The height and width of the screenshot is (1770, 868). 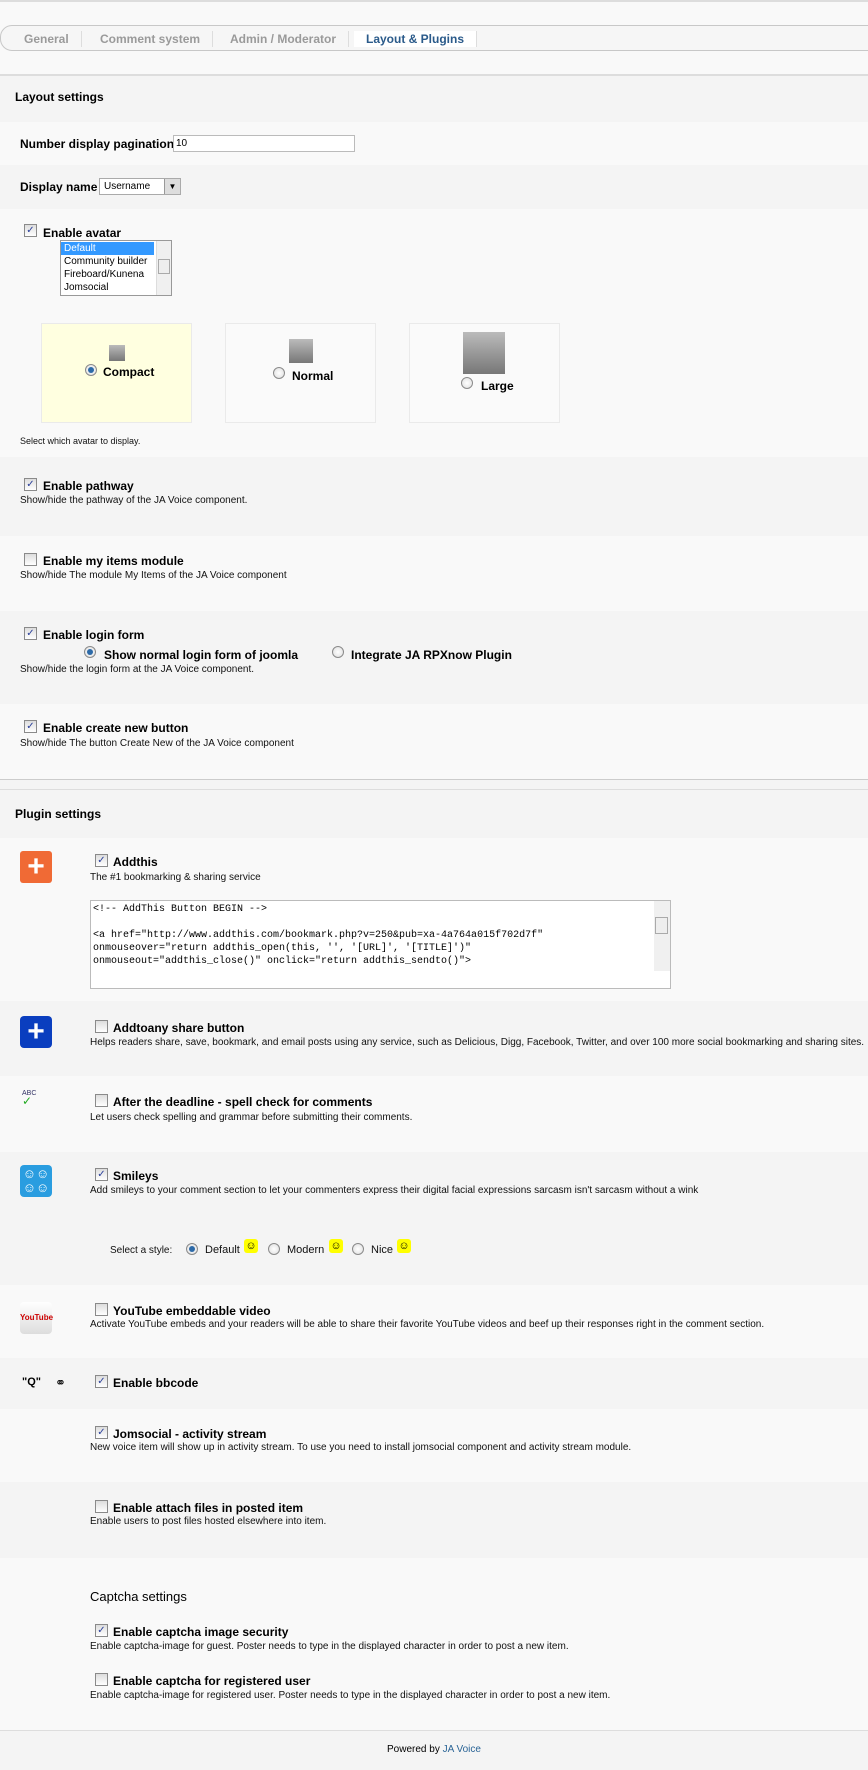 What do you see at coordinates (36, 867) in the screenshot?
I see `plus-orange-icon: +` at bounding box center [36, 867].